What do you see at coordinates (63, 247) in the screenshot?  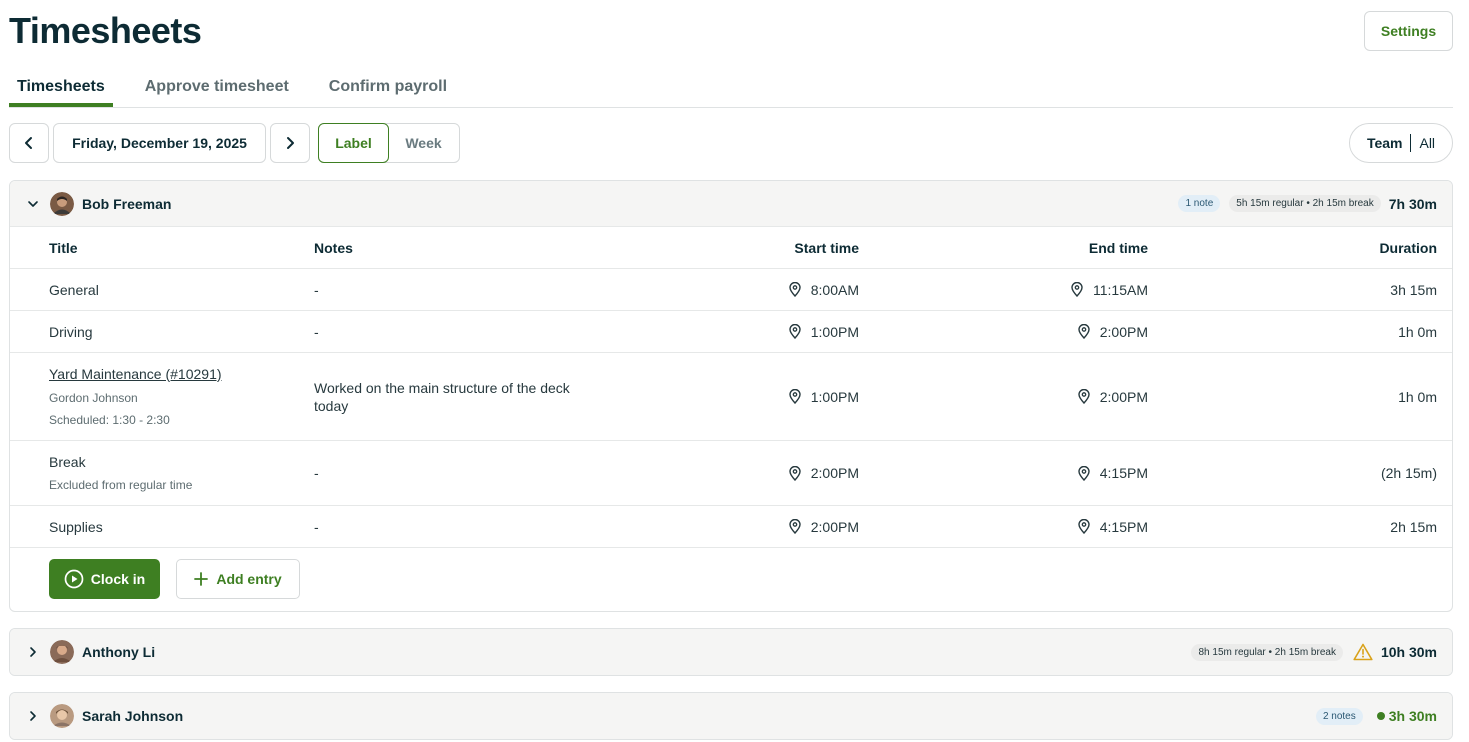 I see `column-header-title: Title` at bounding box center [63, 247].